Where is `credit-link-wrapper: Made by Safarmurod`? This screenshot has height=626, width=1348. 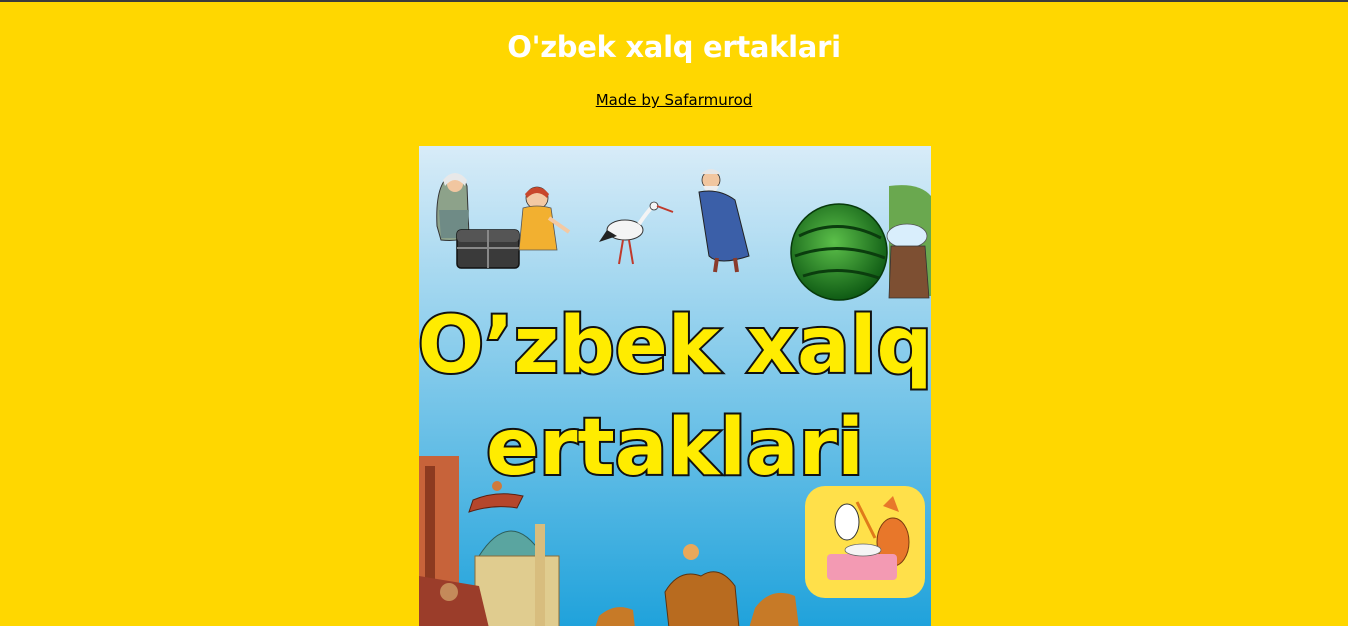 credit-link-wrapper: Made by Safarmurod is located at coordinates (674, 100).